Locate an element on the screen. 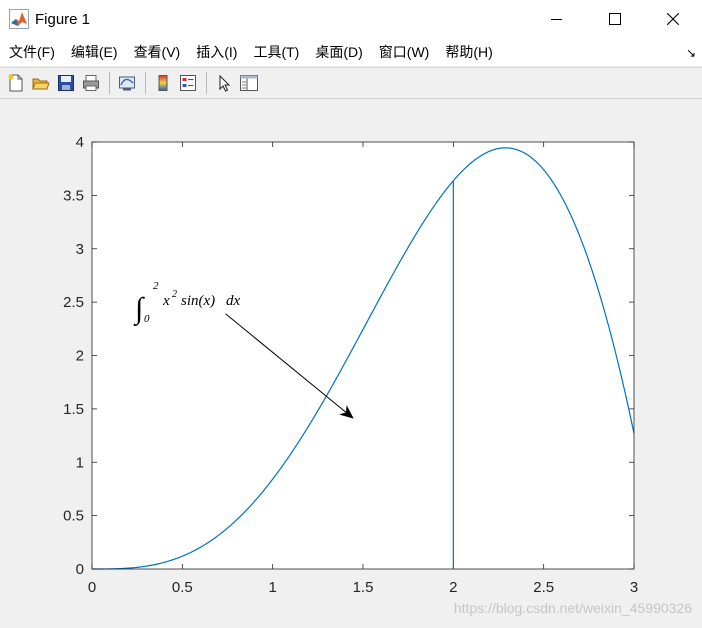 This screenshot has width=702, height=628. minimize-button is located at coordinates (557, 19).